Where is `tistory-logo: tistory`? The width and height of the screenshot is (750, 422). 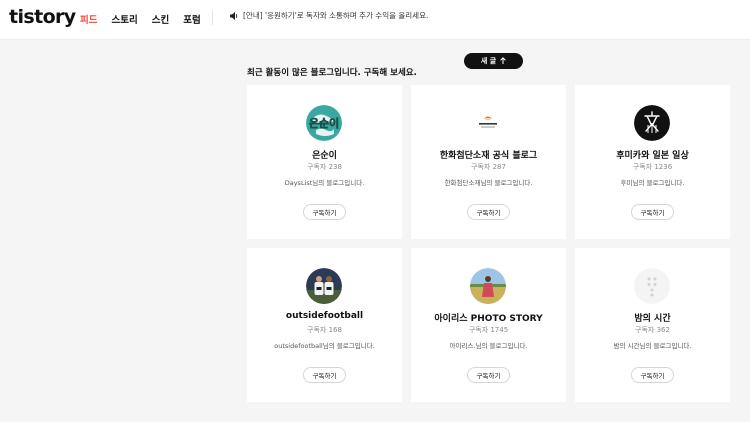
tistory-logo: tistory is located at coordinates (42, 17).